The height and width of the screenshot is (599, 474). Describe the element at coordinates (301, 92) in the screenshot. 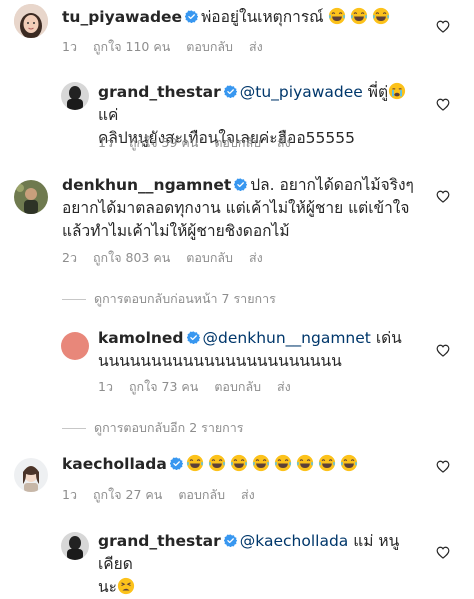

I see `mention: @tu_piyawadee` at that location.